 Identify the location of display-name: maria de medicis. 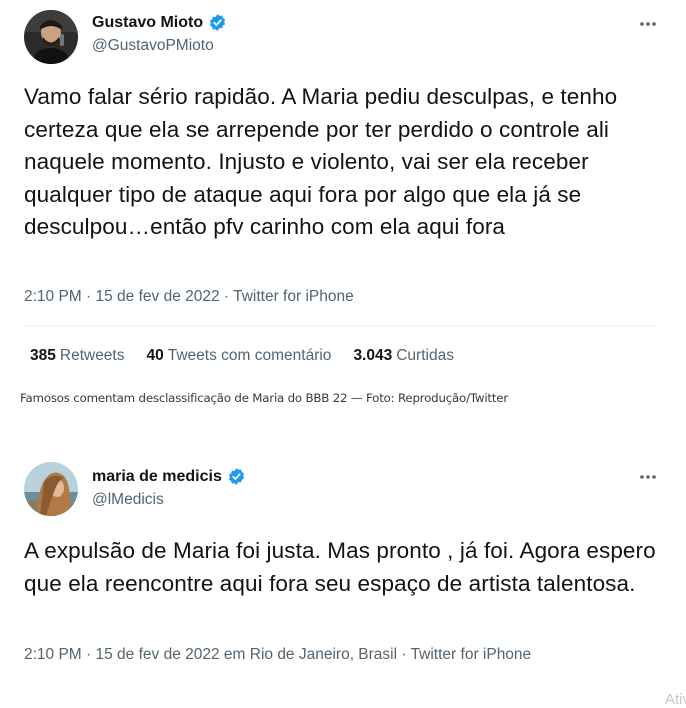
(157, 477).